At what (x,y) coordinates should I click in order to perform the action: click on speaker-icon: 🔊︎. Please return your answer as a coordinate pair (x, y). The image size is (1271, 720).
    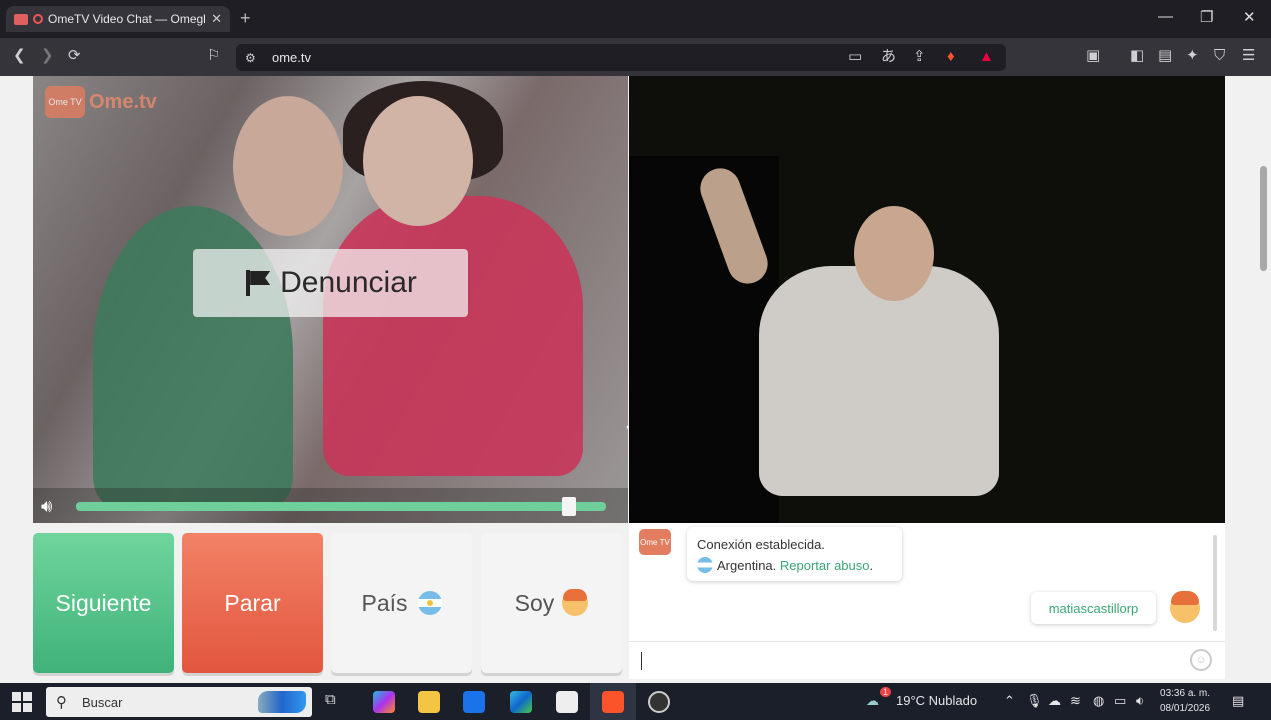
    Looking at the image, I should click on (56, 506).